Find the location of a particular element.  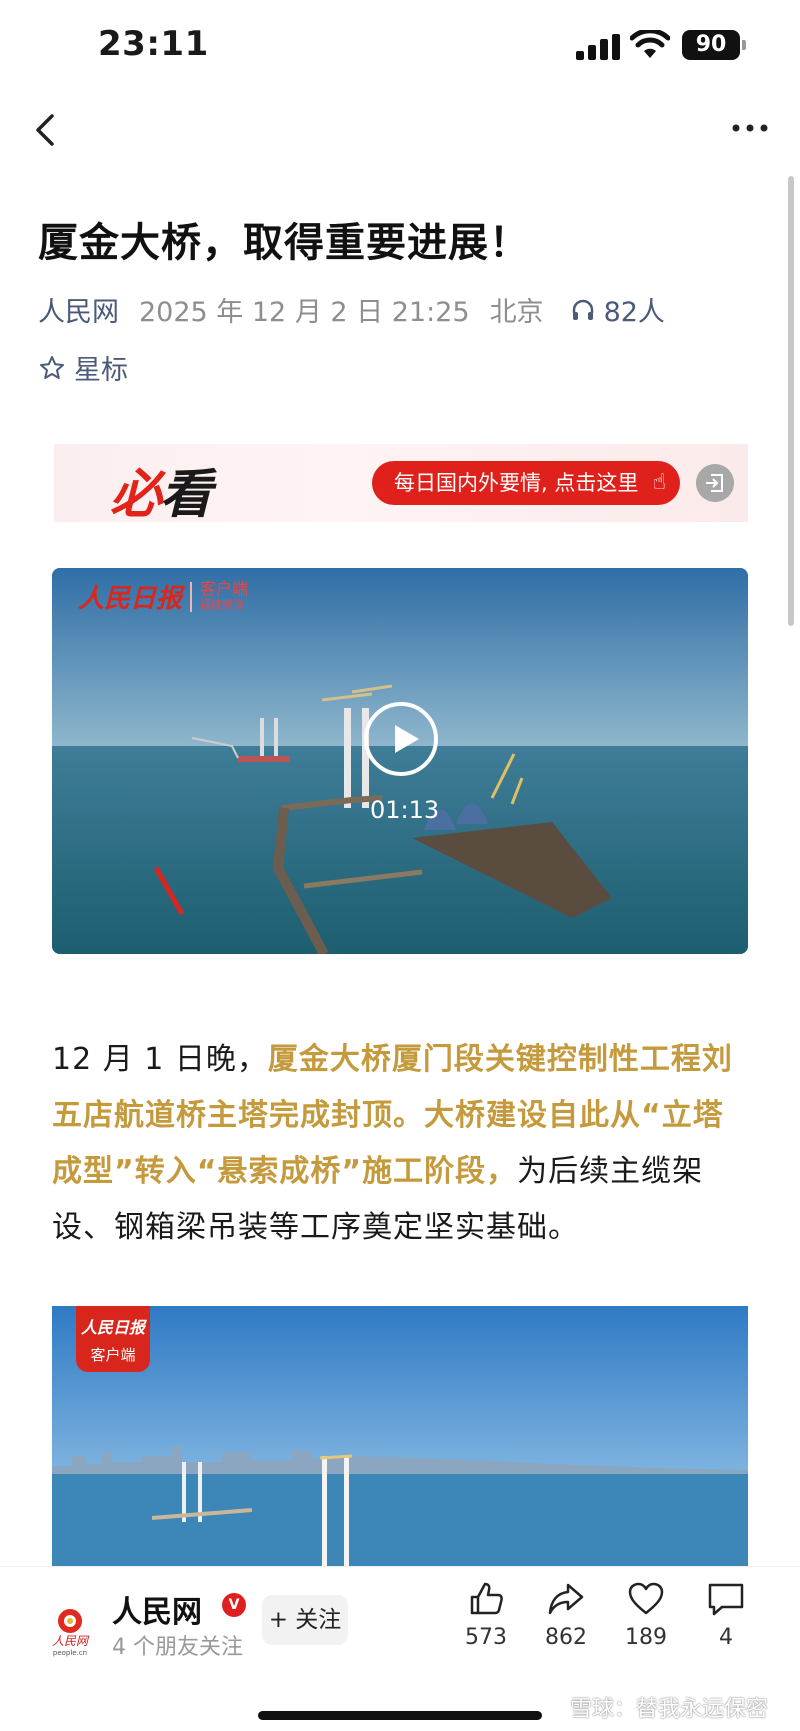

listener-count: 82人 is located at coordinates (634, 312).